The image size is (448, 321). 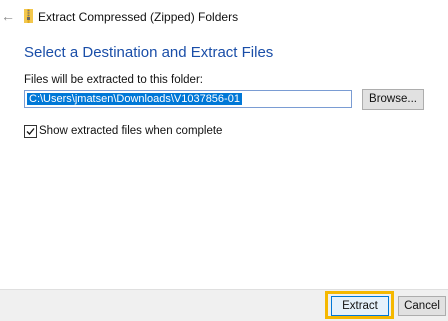 I want to click on back-arrow-icon: ←, so click(x=8, y=16).